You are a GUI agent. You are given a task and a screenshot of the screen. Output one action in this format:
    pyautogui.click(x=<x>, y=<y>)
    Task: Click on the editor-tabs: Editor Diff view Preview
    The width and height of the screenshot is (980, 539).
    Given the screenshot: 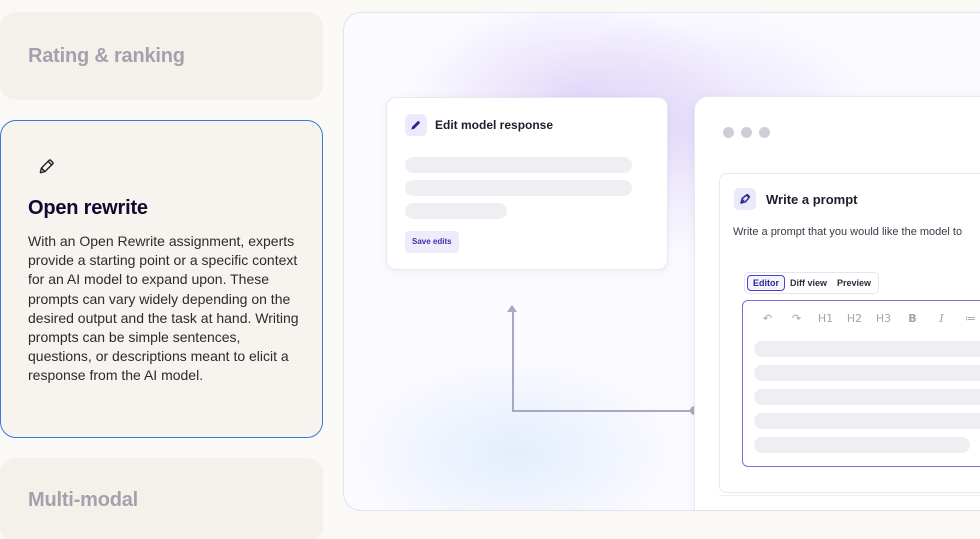 What is the action you would take?
    pyautogui.click(x=812, y=283)
    